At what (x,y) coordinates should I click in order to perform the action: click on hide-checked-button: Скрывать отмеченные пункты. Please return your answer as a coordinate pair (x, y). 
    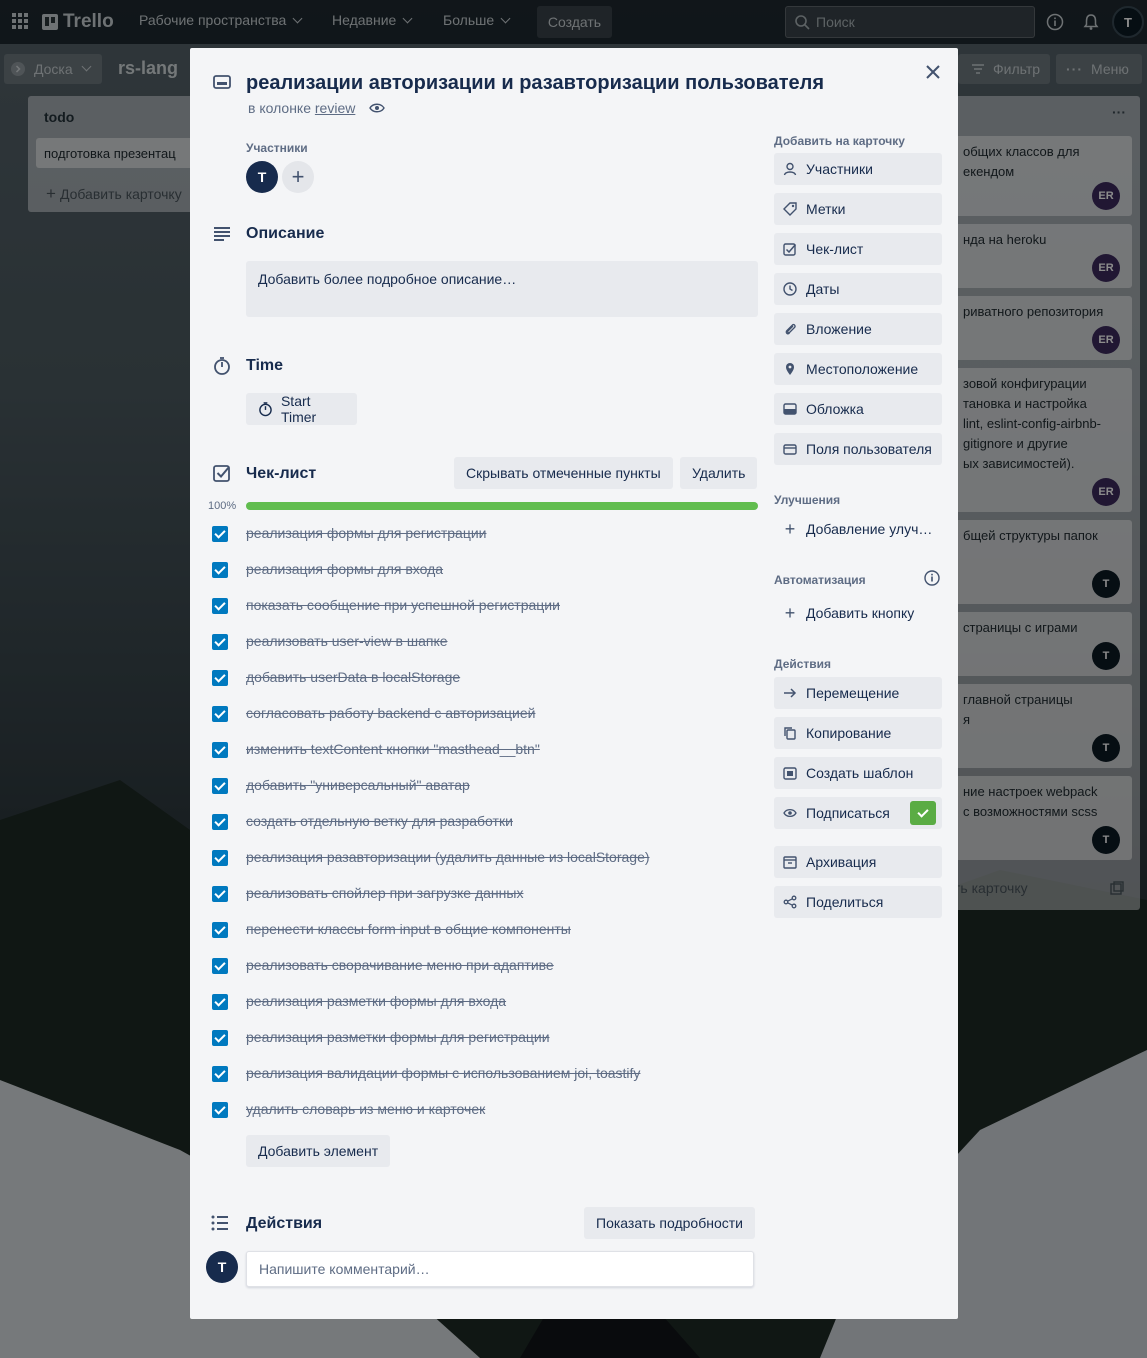
    Looking at the image, I should click on (563, 473).